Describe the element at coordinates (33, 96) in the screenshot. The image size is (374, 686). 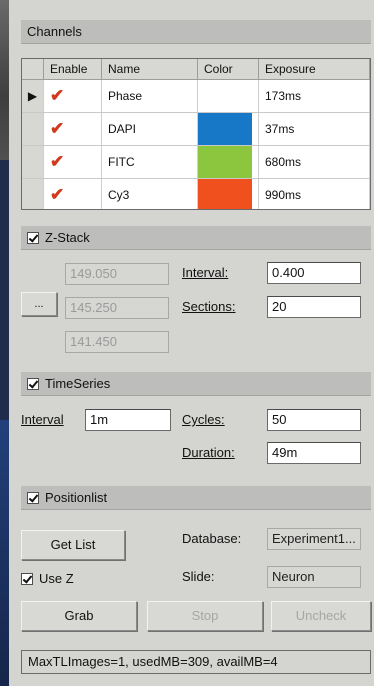
I see `row-selected-marker: ▶` at that location.